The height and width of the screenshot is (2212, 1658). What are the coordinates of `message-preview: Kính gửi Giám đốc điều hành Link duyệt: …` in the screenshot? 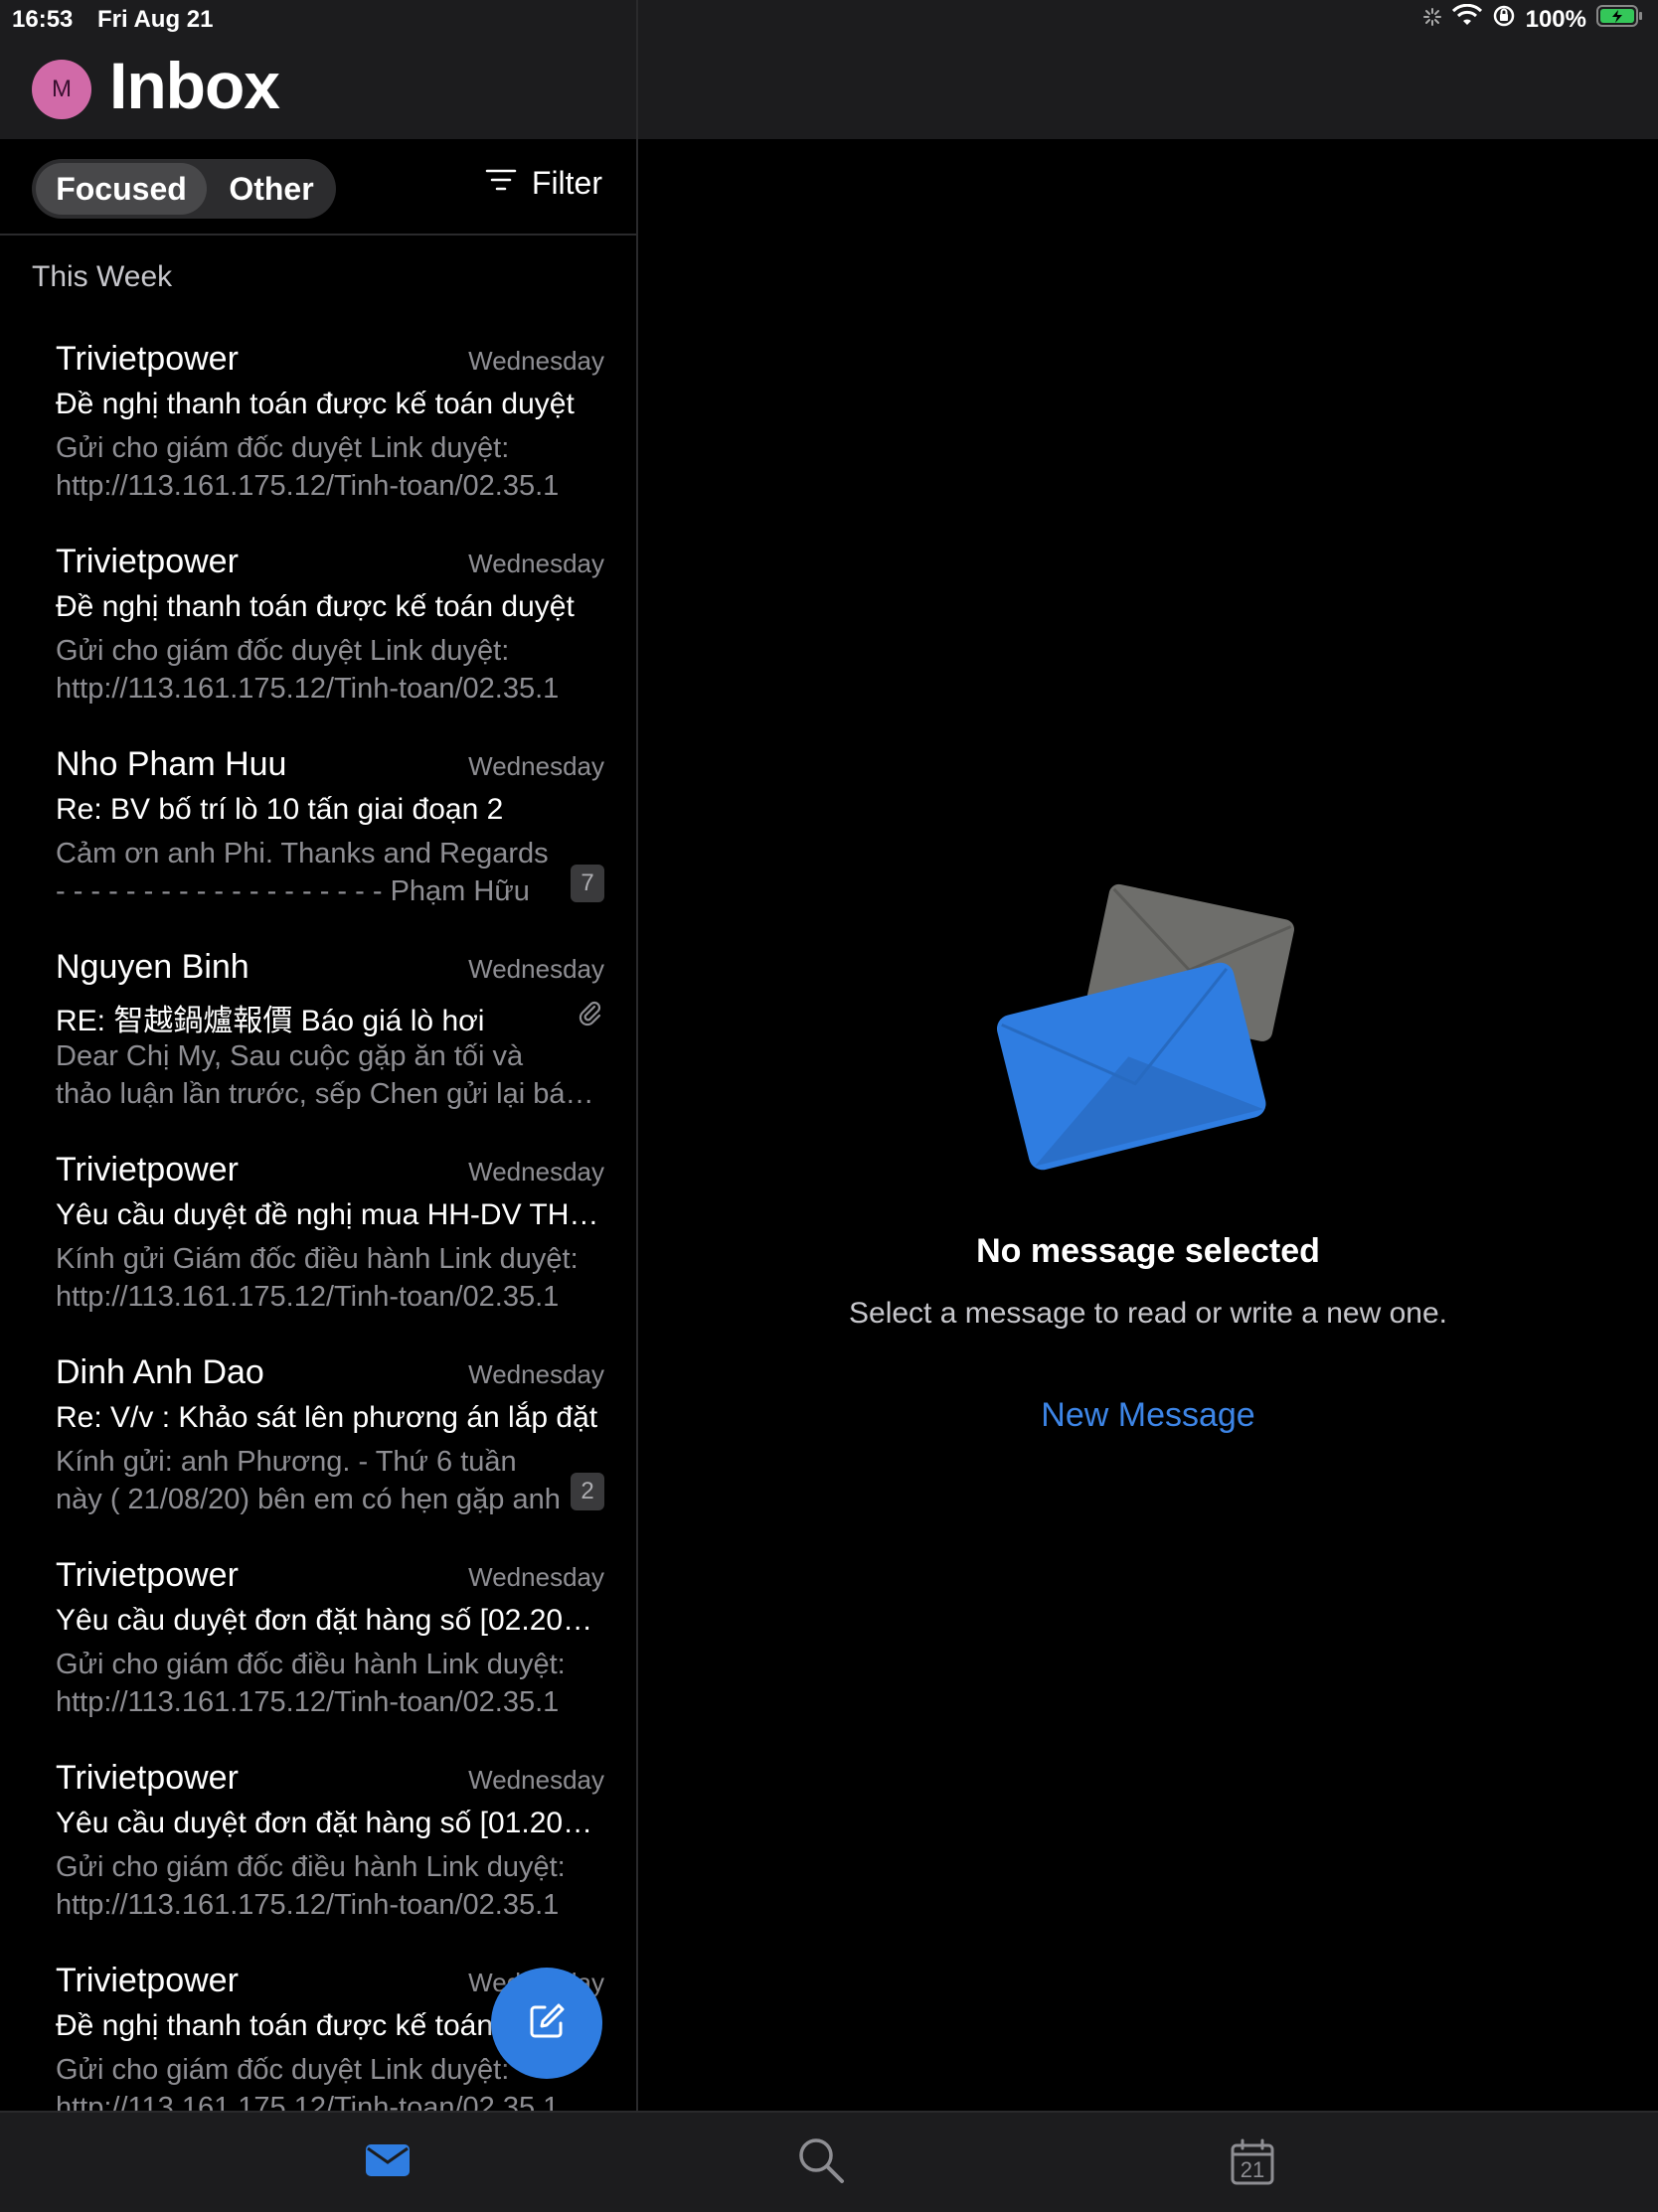 It's located at (330, 1278).